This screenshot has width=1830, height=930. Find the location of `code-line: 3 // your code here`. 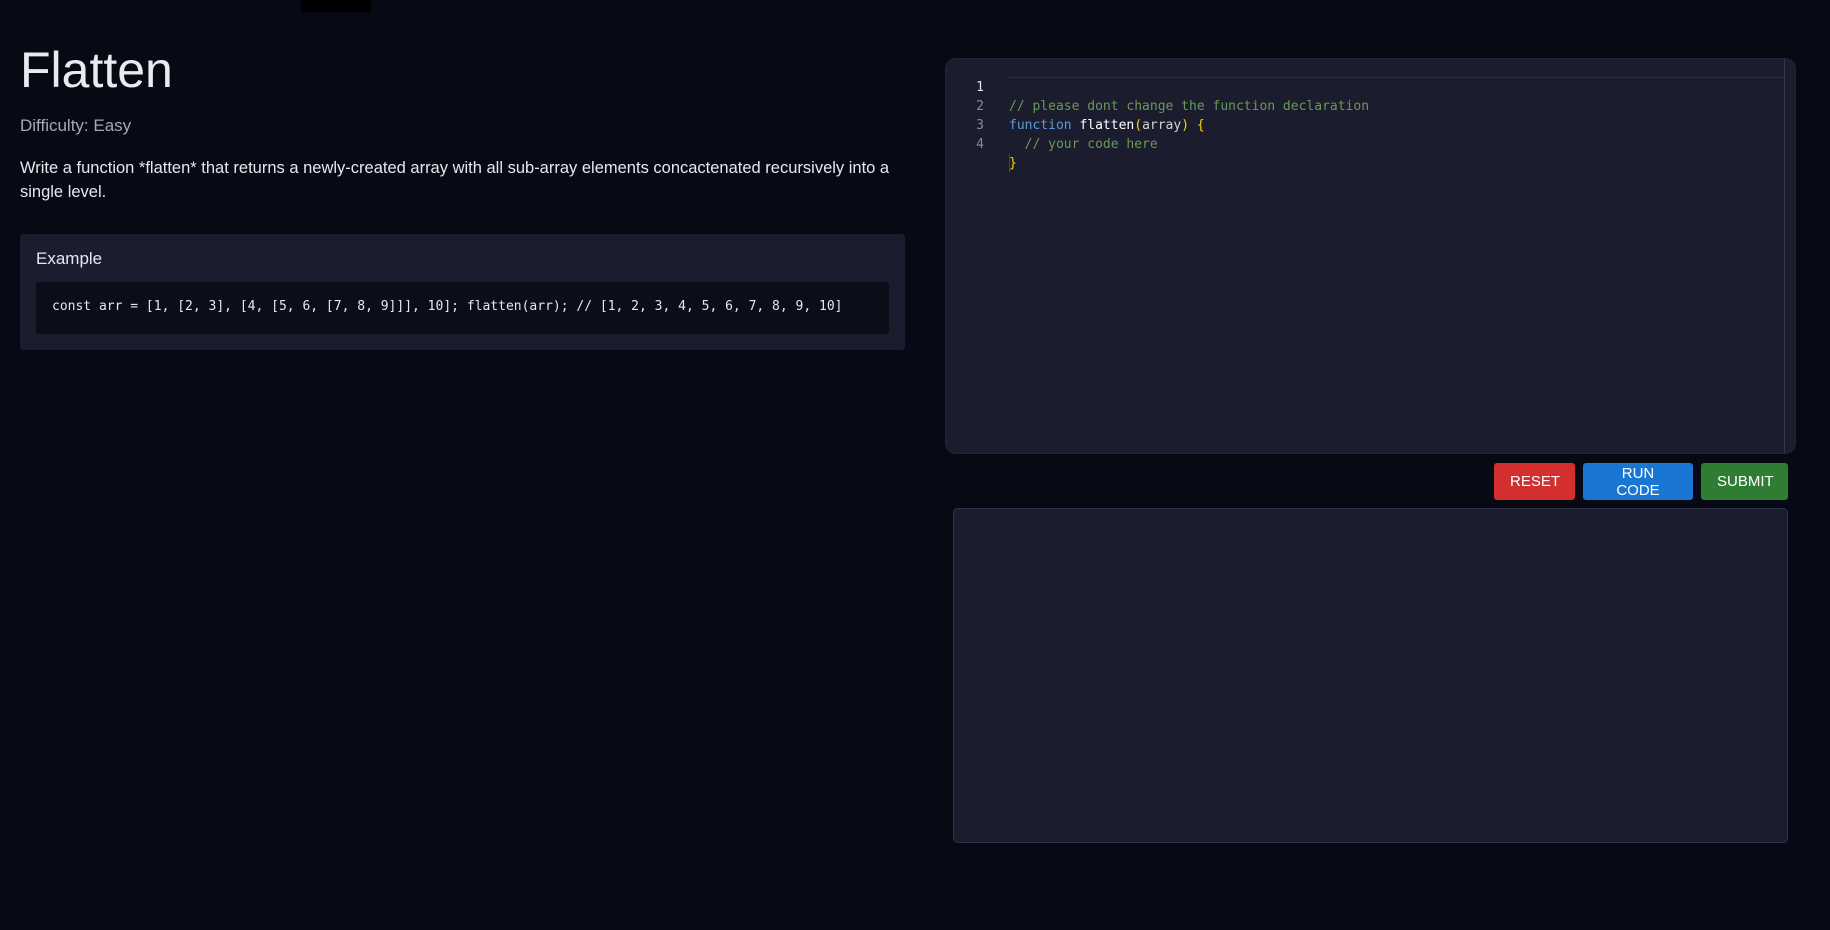

code-line: 3 // your code here is located at coordinates (1370, 124).